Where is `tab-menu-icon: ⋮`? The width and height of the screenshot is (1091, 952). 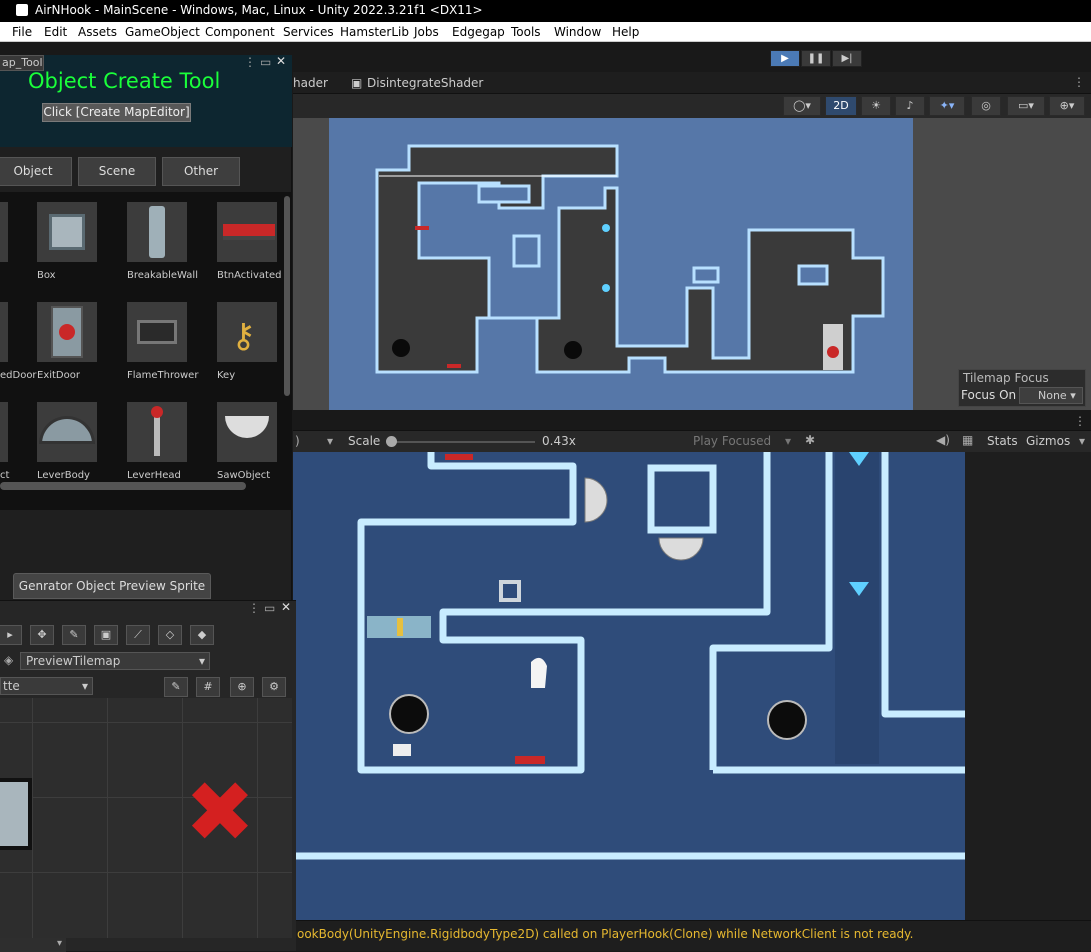 tab-menu-icon: ⋮ is located at coordinates (1079, 82).